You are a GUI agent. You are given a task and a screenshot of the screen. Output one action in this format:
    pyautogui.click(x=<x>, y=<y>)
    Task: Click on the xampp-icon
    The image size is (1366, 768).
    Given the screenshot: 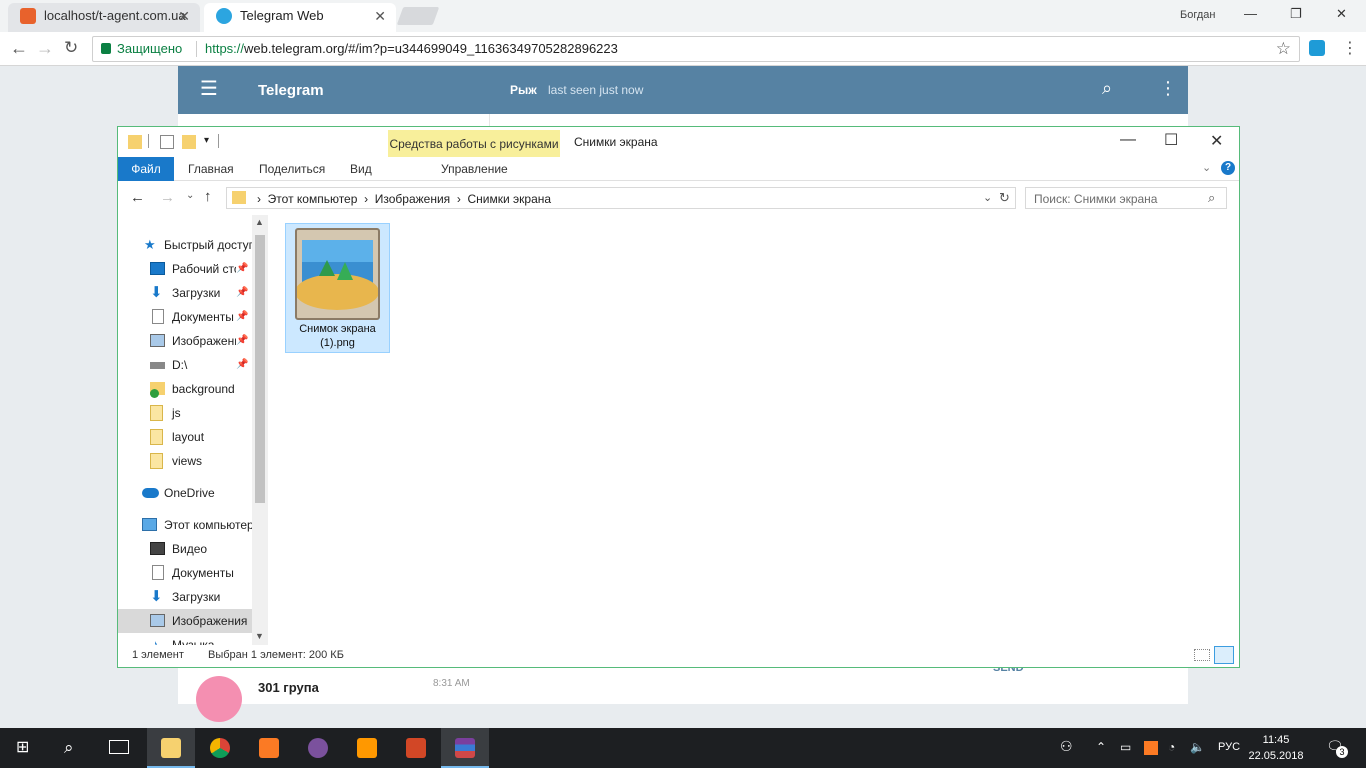 What is the action you would take?
    pyautogui.click(x=269, y=748)
    